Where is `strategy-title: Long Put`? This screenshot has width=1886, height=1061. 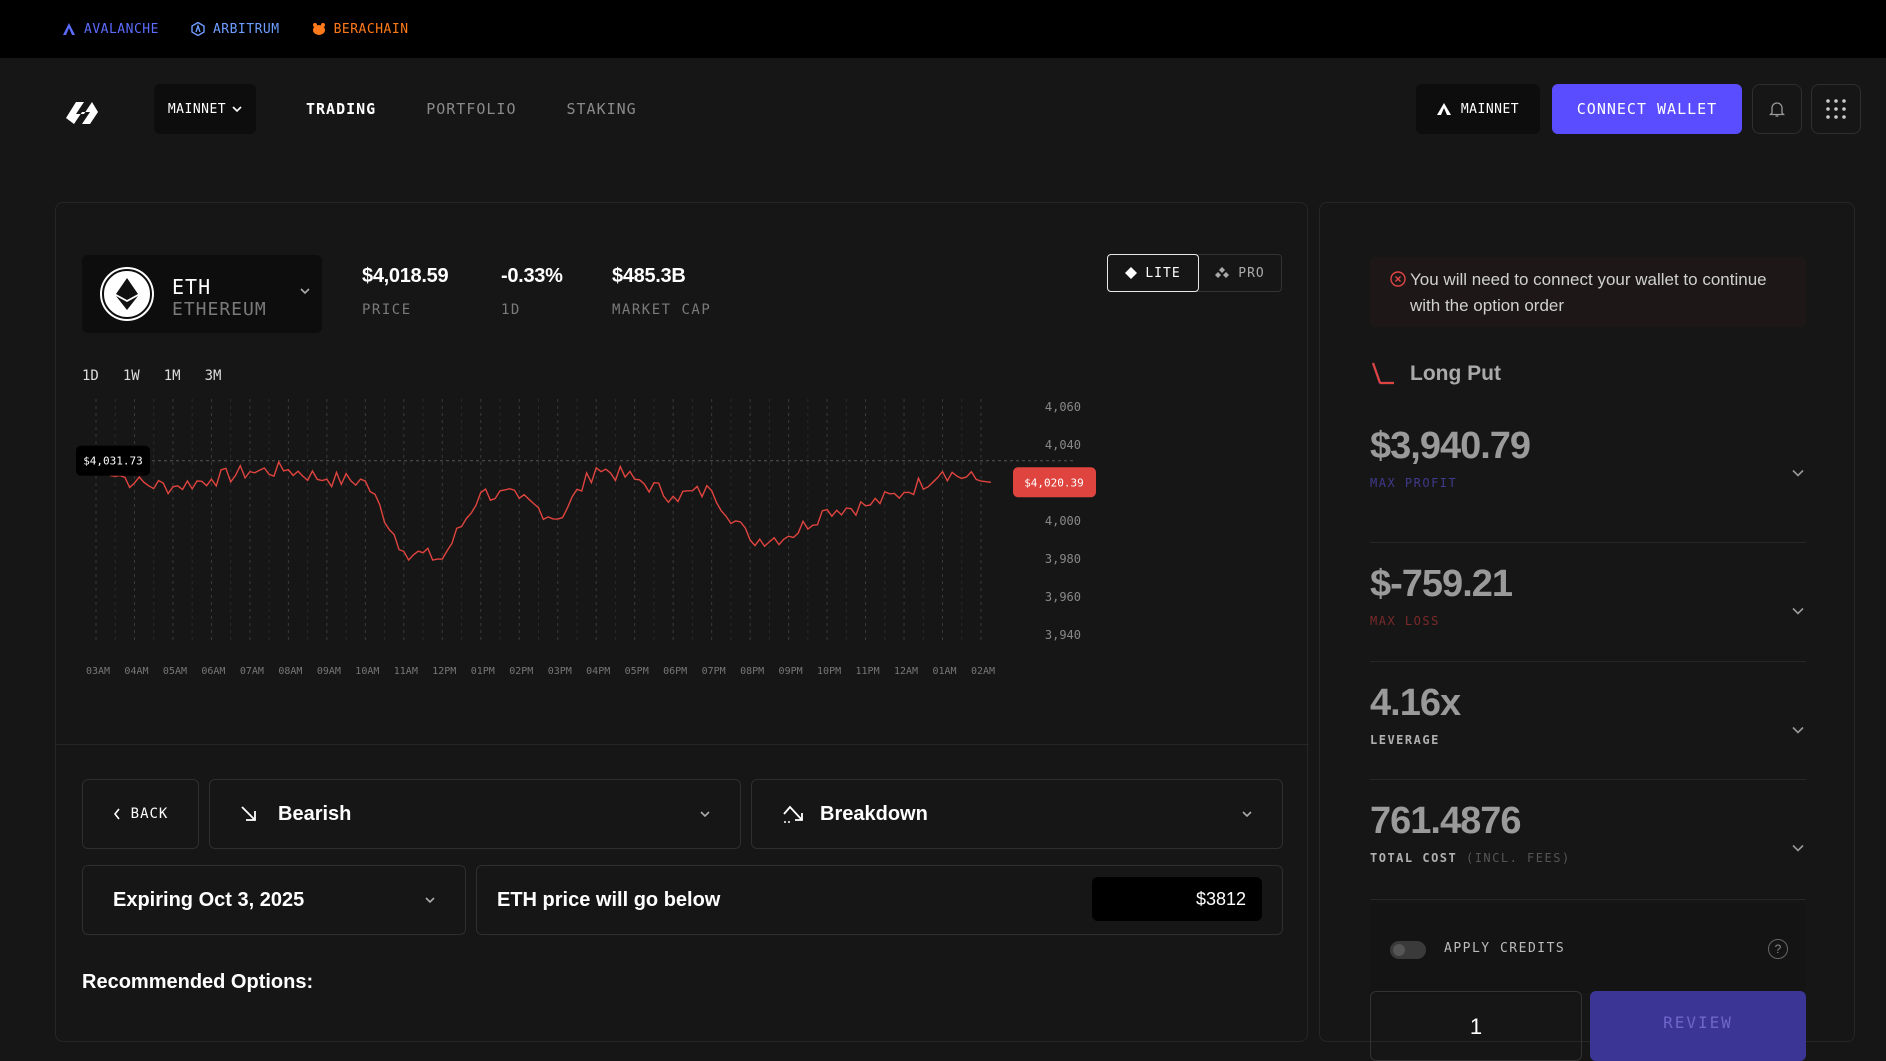 strategy-title: Long Put is located at coordinates (1435, 374).